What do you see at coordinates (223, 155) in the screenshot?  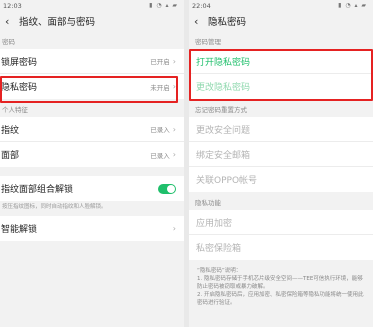 I see `bind-email-label: 绑定安全邮箱` at bounding box center [223, 155].